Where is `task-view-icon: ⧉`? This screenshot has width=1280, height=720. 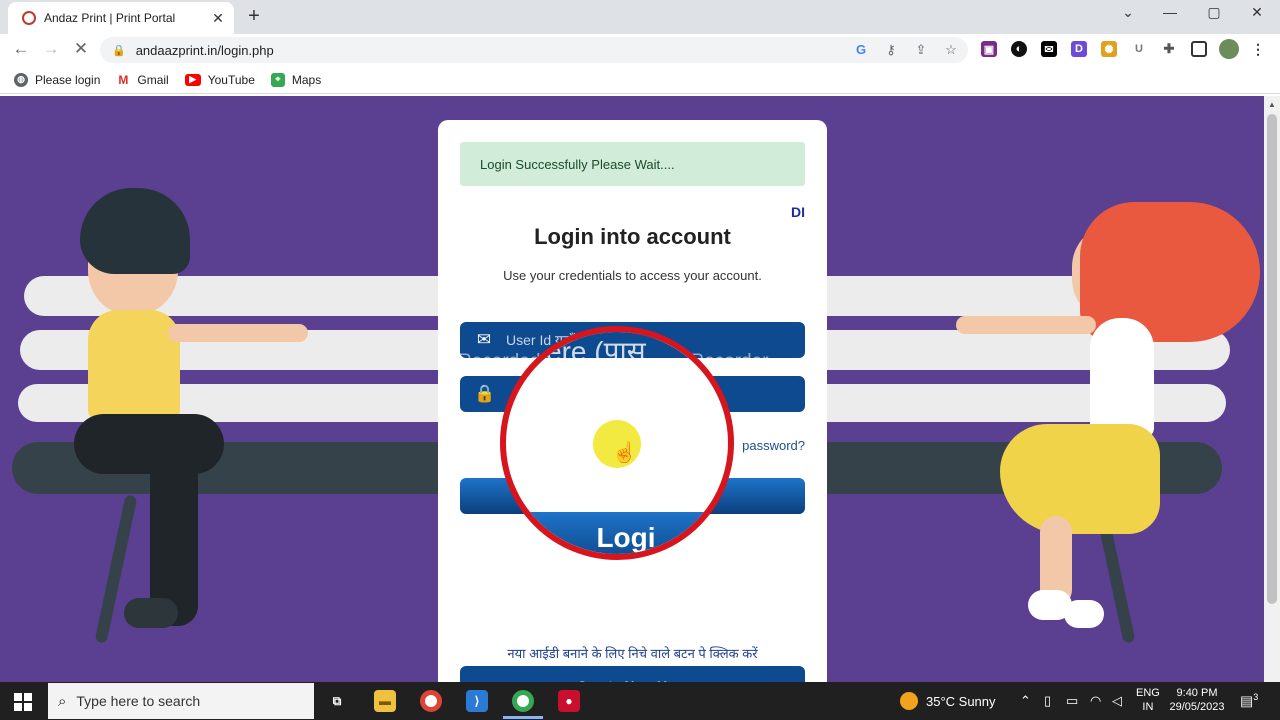
task-view-icon: ⧉ is located at coordinates (337, 701).